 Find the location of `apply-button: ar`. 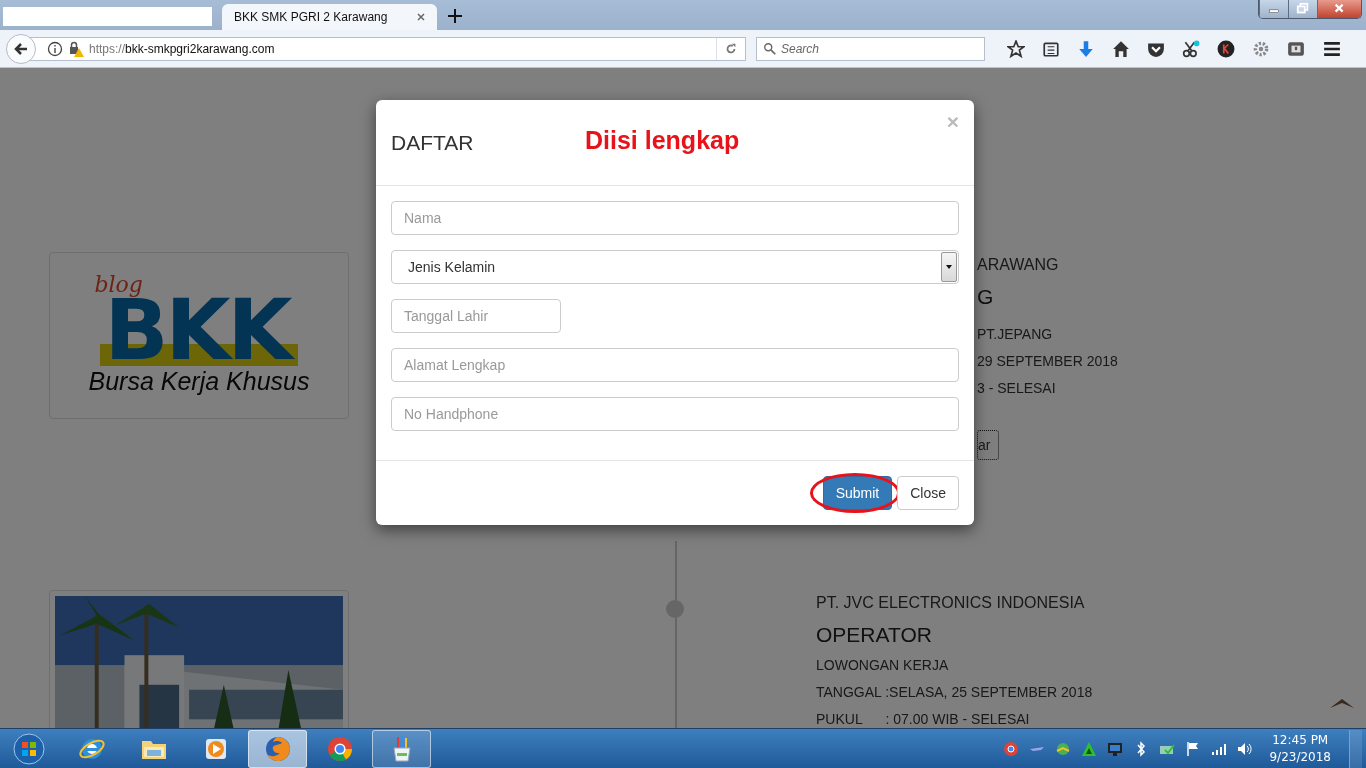

apply-button: ar is located at coordinates (988, 445).